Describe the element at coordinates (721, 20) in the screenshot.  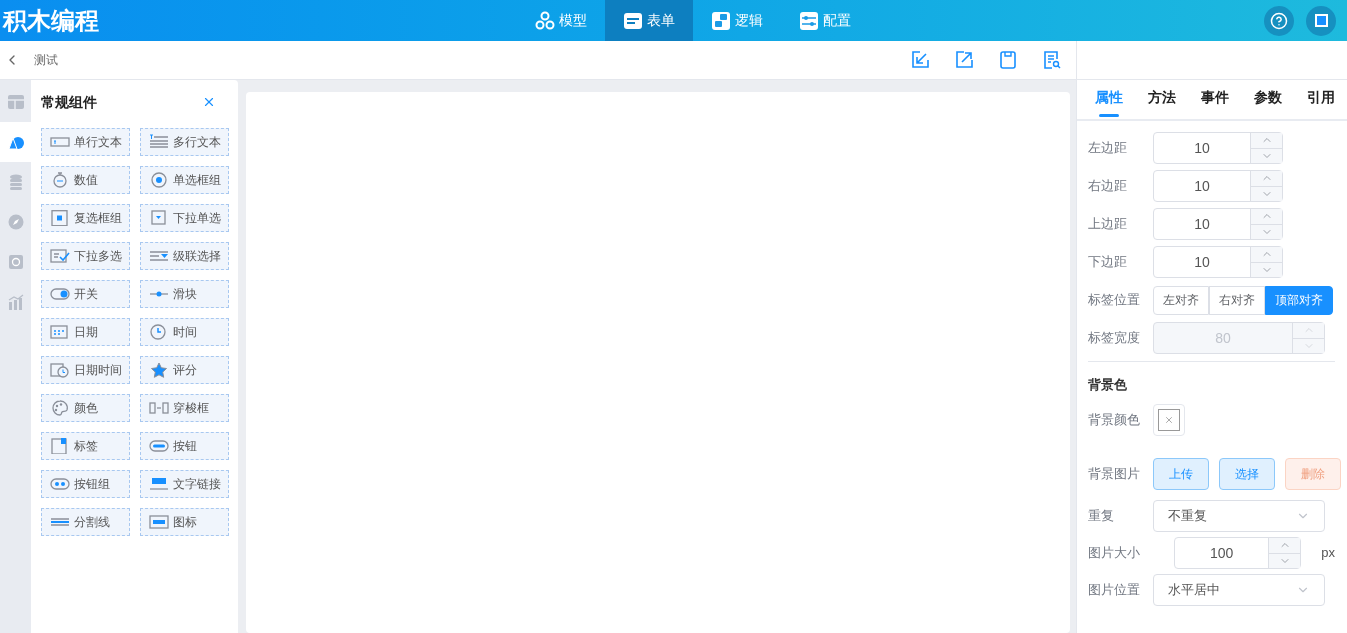
I see `puzzle-icon` at that location.